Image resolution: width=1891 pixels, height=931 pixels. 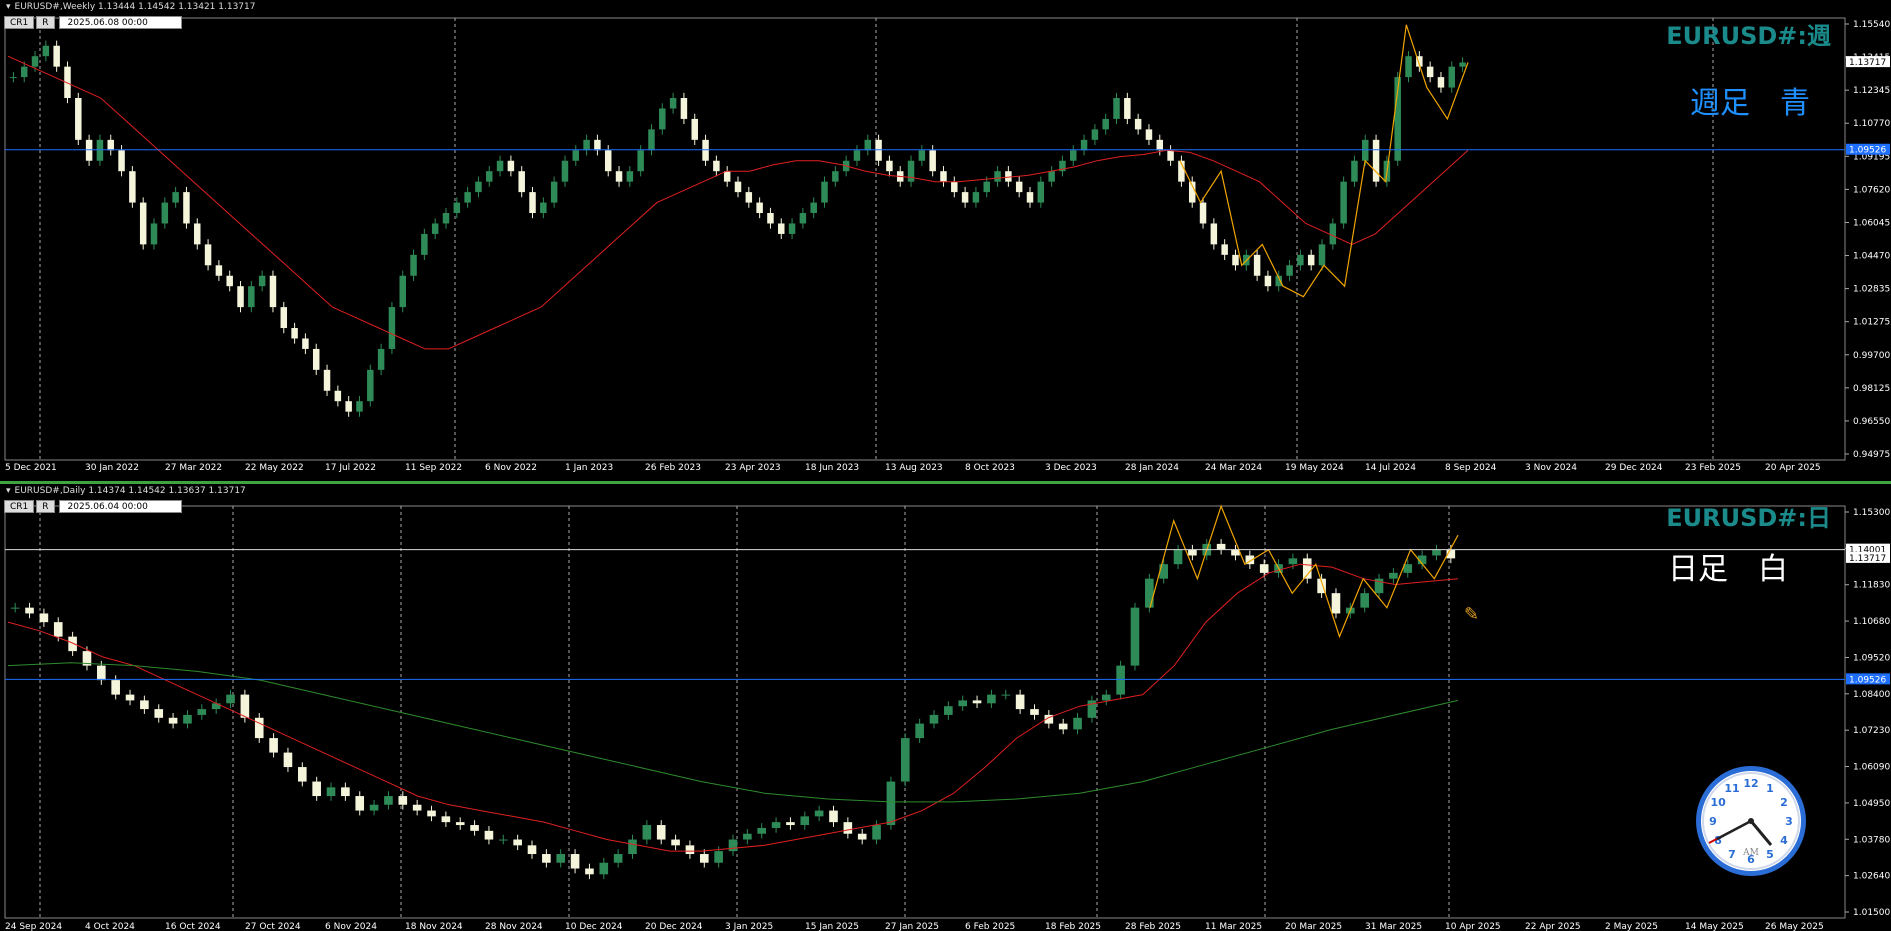 What do you see at coordinates (1871, 356) in the screenshot?
I see `price-tick-label: 0.99700` at bounding box center [1871, 356].